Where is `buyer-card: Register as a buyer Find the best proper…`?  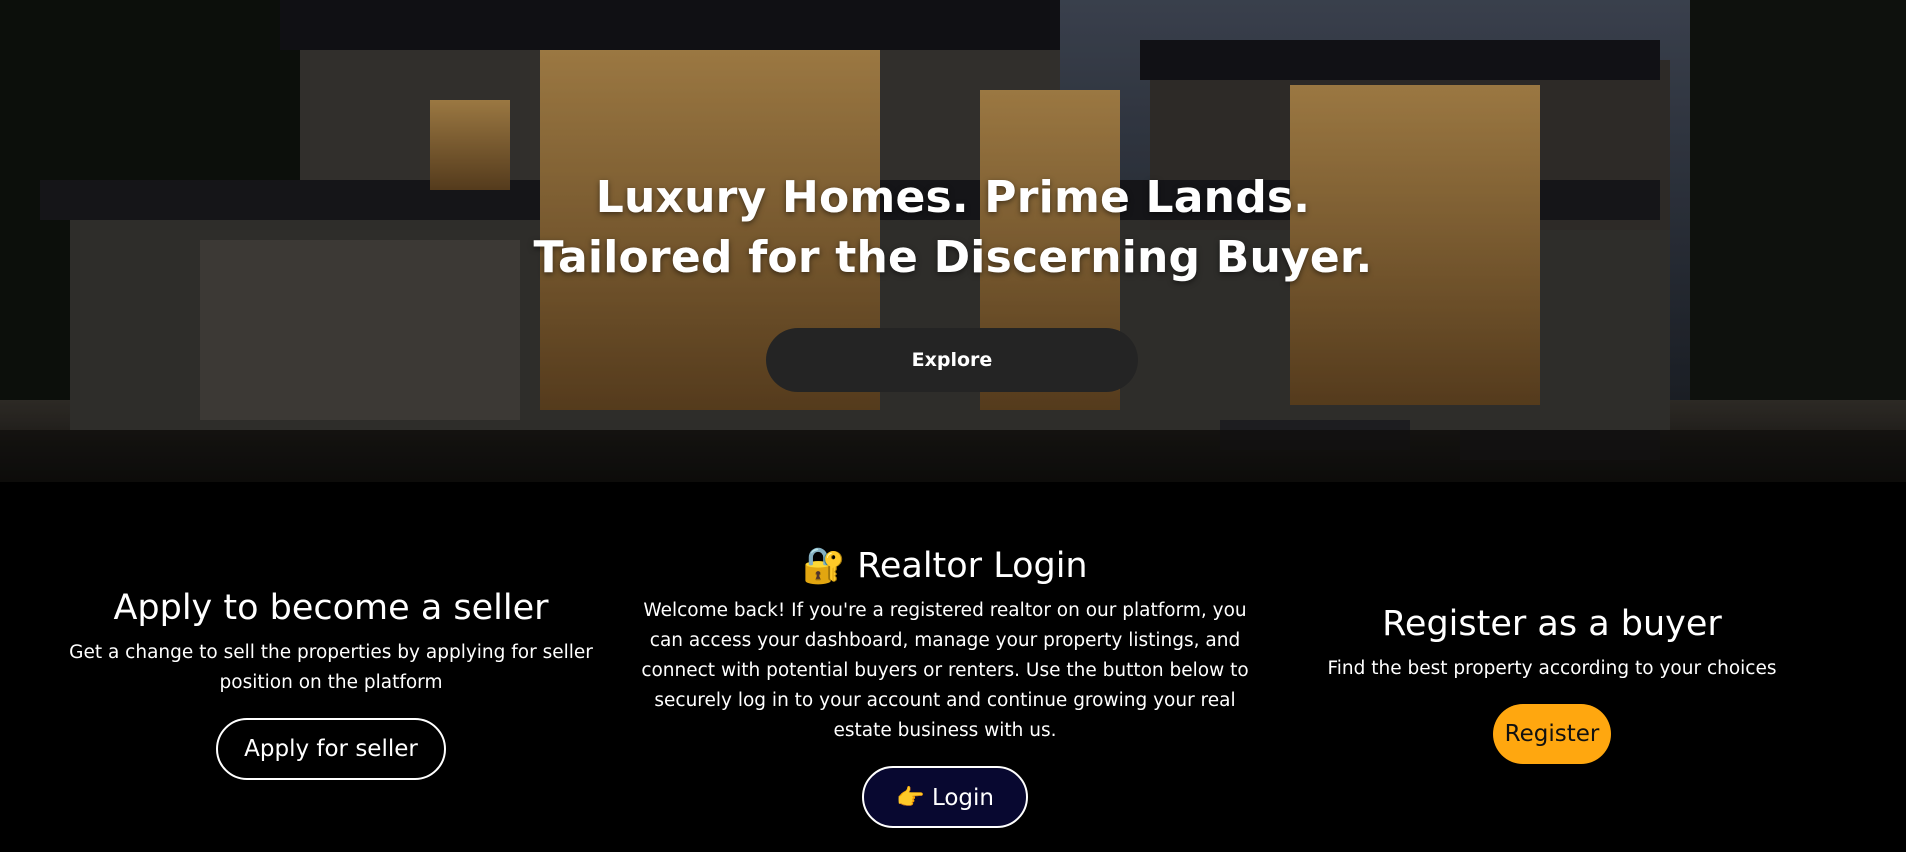 buyer-card: Register as a buyer Find the best proper… is located at coordinates (1552, 683).